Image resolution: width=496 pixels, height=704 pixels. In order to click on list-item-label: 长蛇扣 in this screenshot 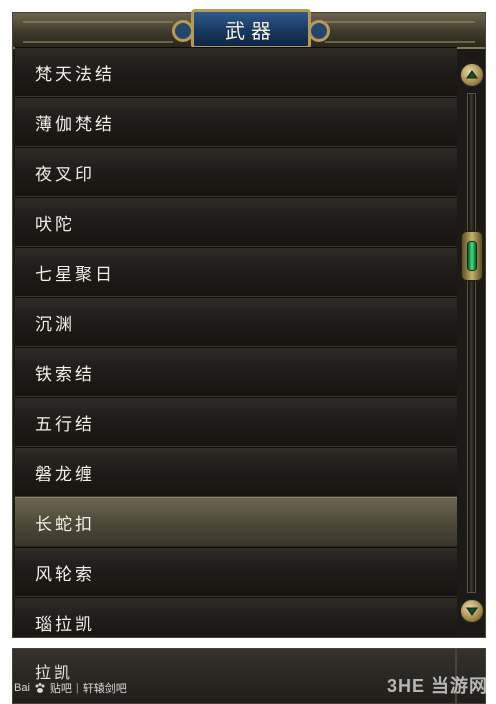, I will do `click(65, 524)`.